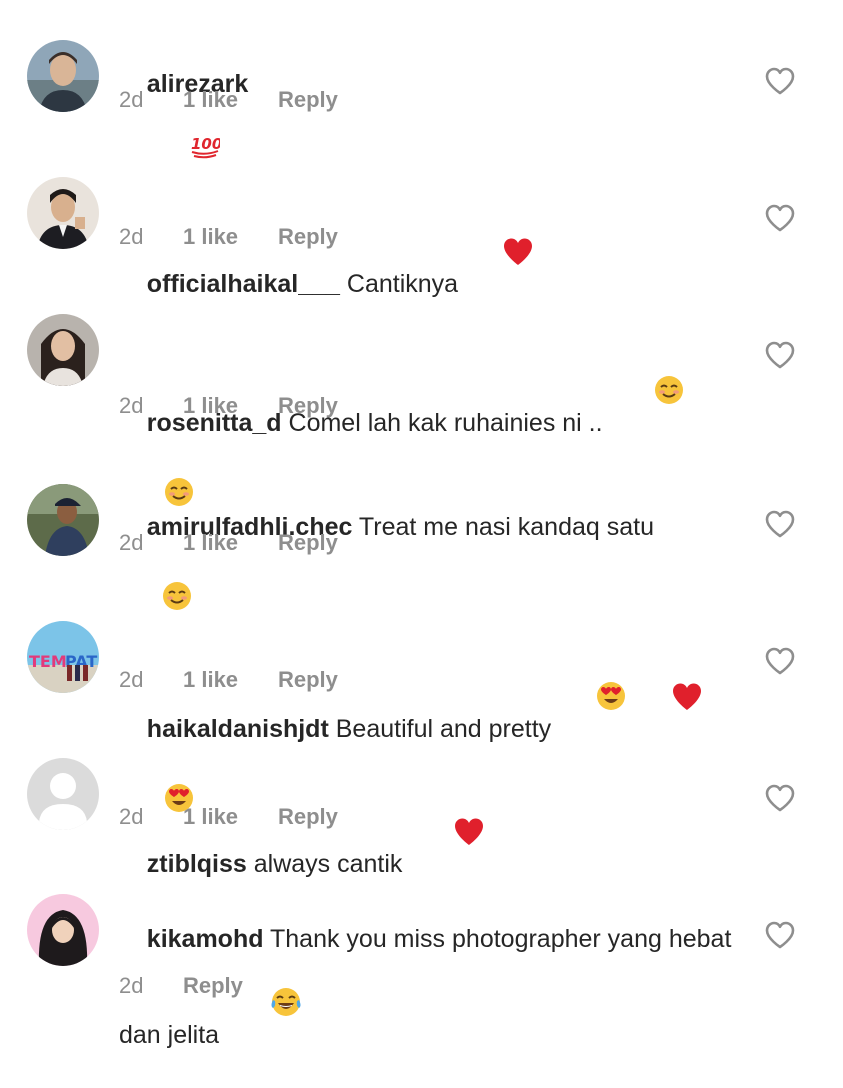 The height and width of the screenshot is (1088, 843). What do you see at coordinates (181, 986) in the screenshot?
I see `comment-meta: 2d Reply` at bounding box center [181, 986].